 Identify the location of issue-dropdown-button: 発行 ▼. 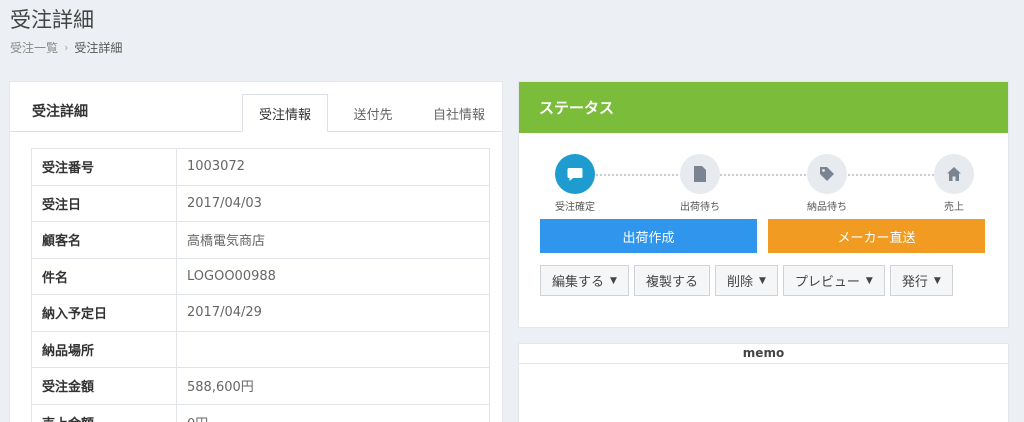
(921, 280).